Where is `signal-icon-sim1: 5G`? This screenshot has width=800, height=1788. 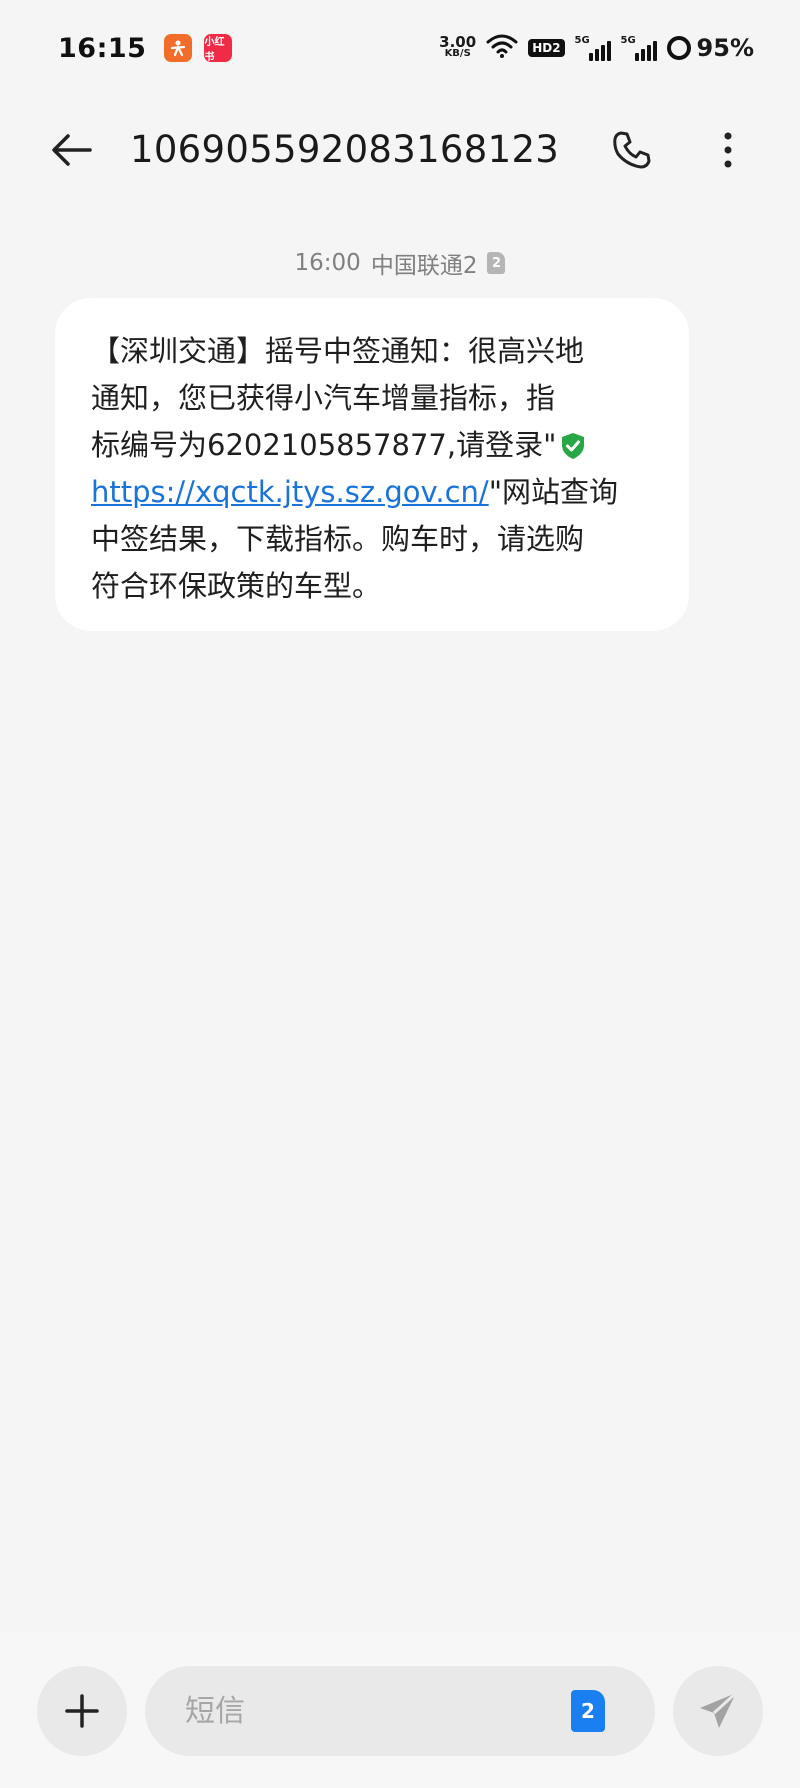 signal-icon-sim1: 5G is located at coordinates (593, 48).